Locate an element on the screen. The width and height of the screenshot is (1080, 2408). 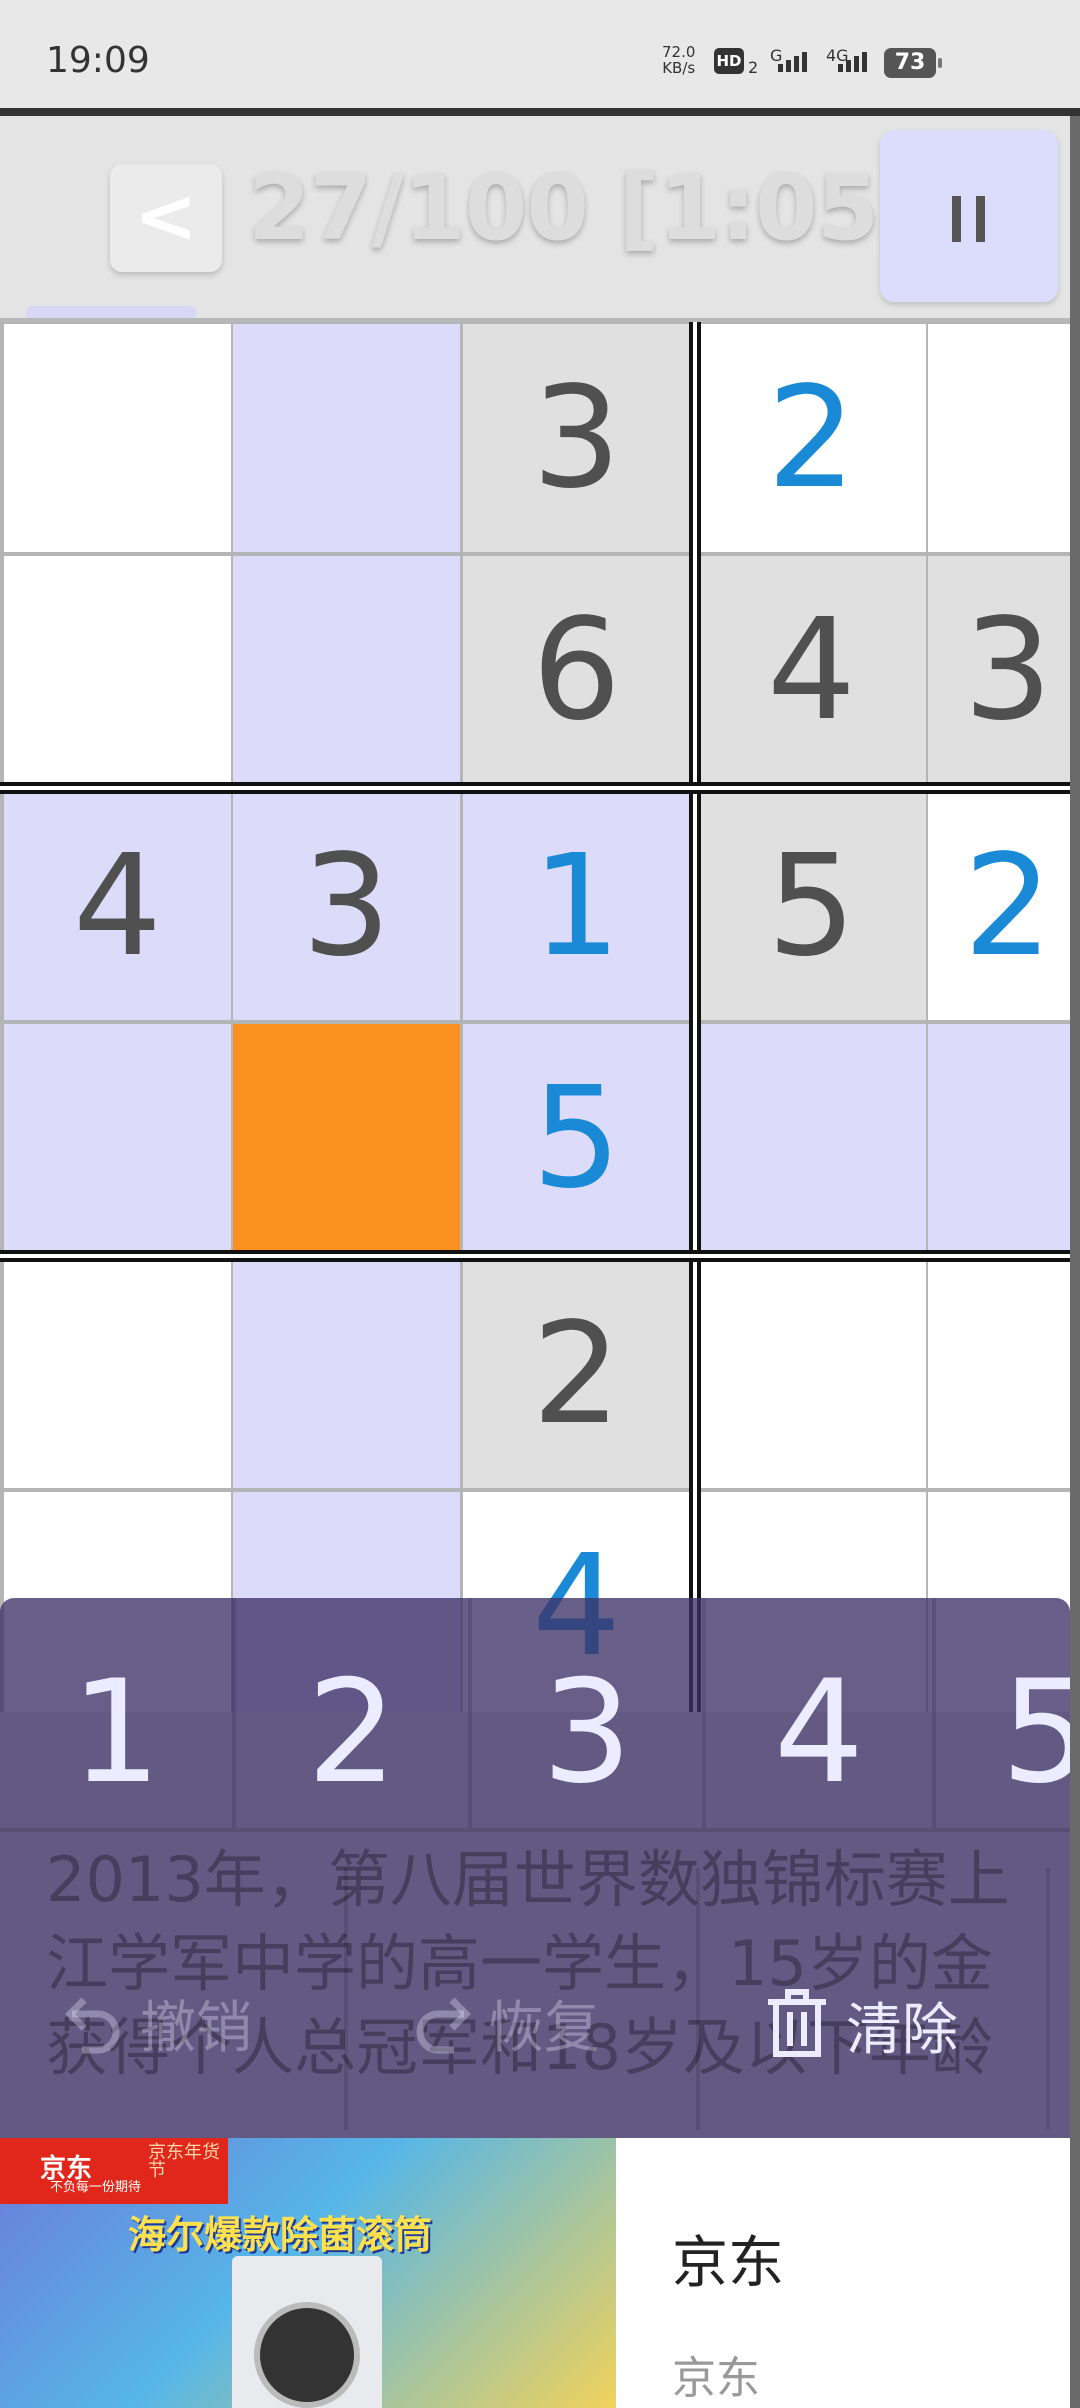
sudoku-cell-r3-c1: 4 is located at coordinates (117, 906).